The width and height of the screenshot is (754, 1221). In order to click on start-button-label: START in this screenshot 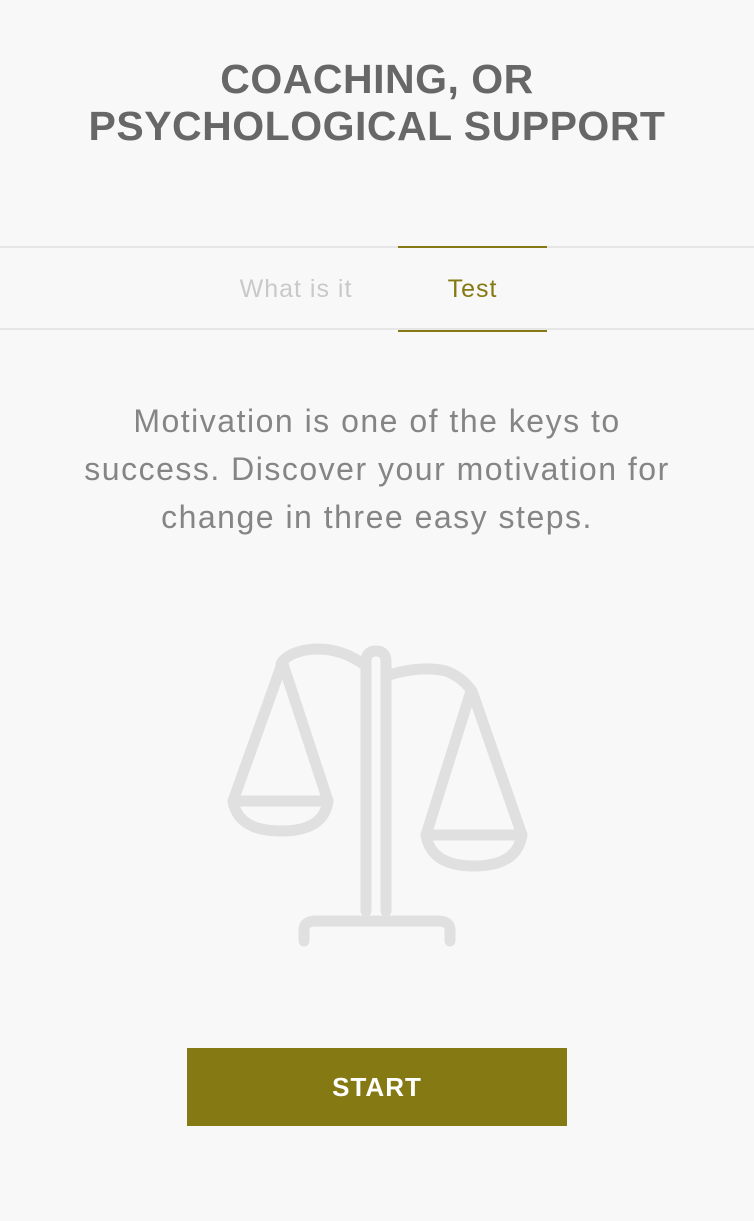, I will do `click(377, 1086)`.